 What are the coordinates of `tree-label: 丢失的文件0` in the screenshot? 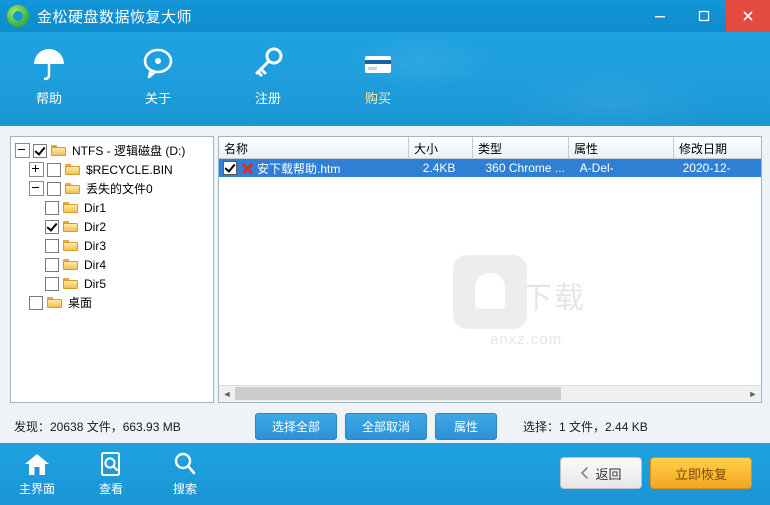 It's located at (119, 189).